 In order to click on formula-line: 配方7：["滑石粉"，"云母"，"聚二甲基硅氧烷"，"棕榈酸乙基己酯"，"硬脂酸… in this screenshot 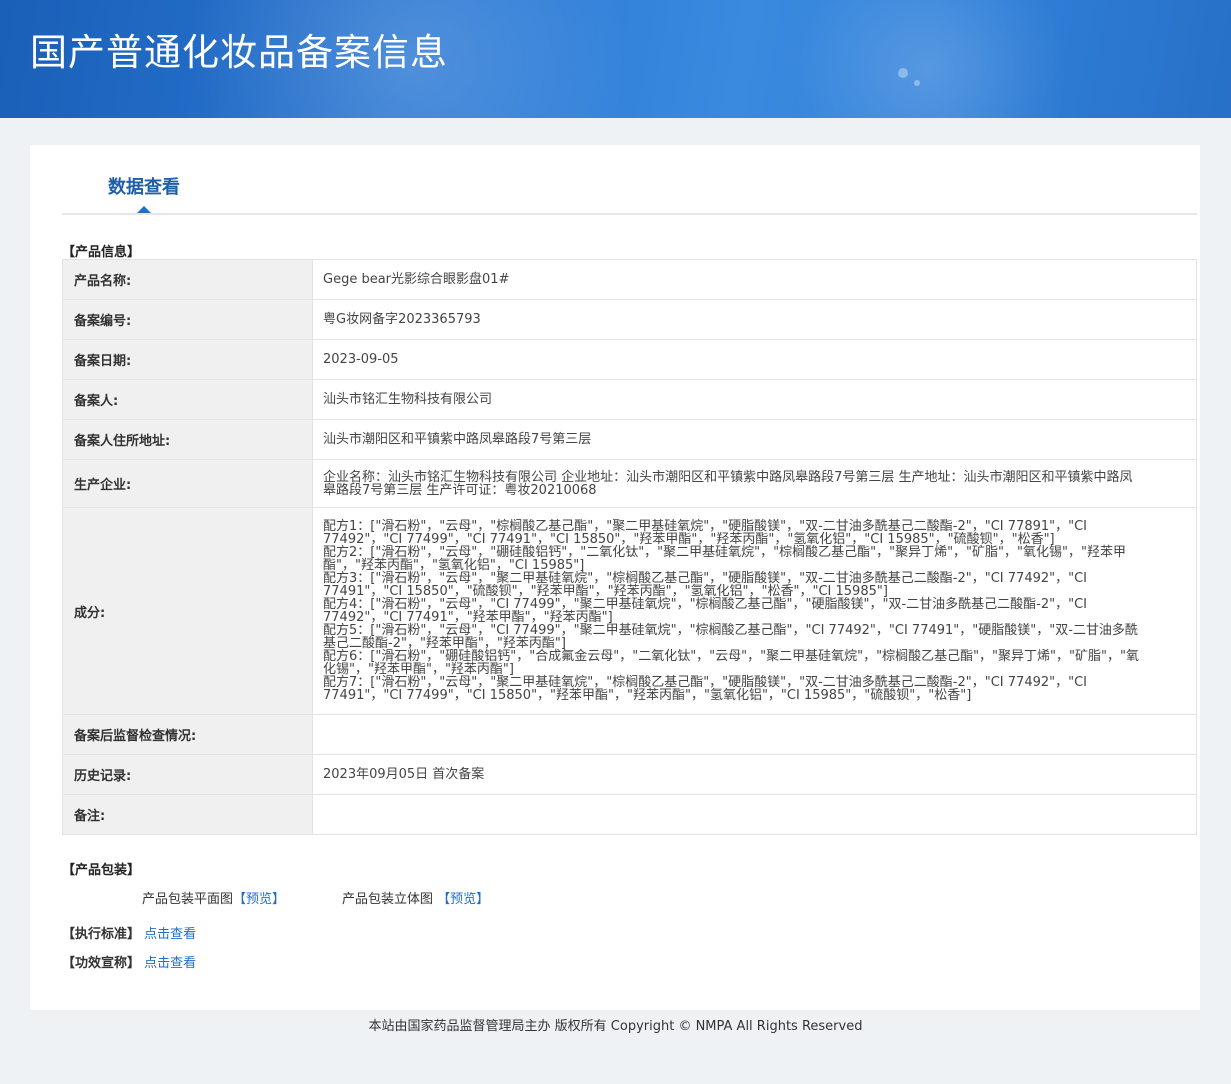, I will do `click(705, 689)`.